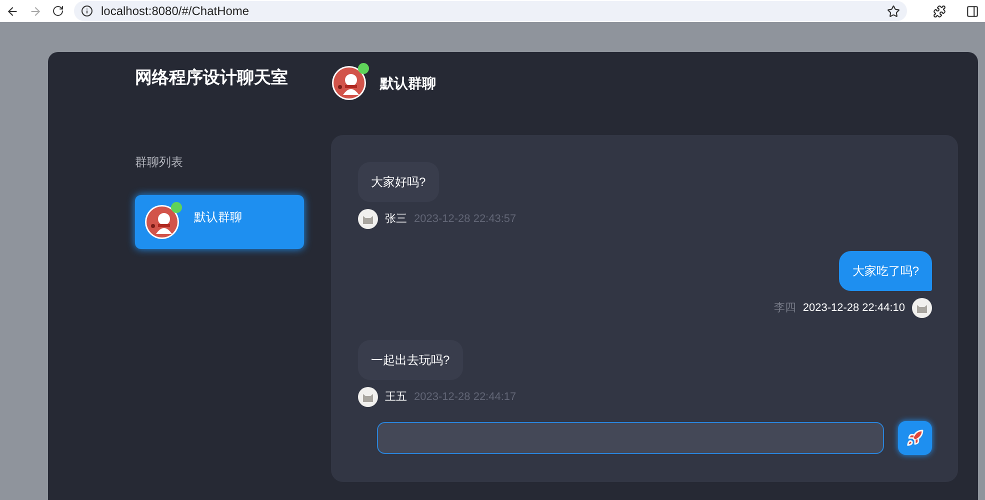 This screenshot has width=985, height=500. What do you see at coordinates (175, 11) in the screenshot?
I see `url-text: localhost:8080/#/ChatHome` at bounding box center [175, 11].